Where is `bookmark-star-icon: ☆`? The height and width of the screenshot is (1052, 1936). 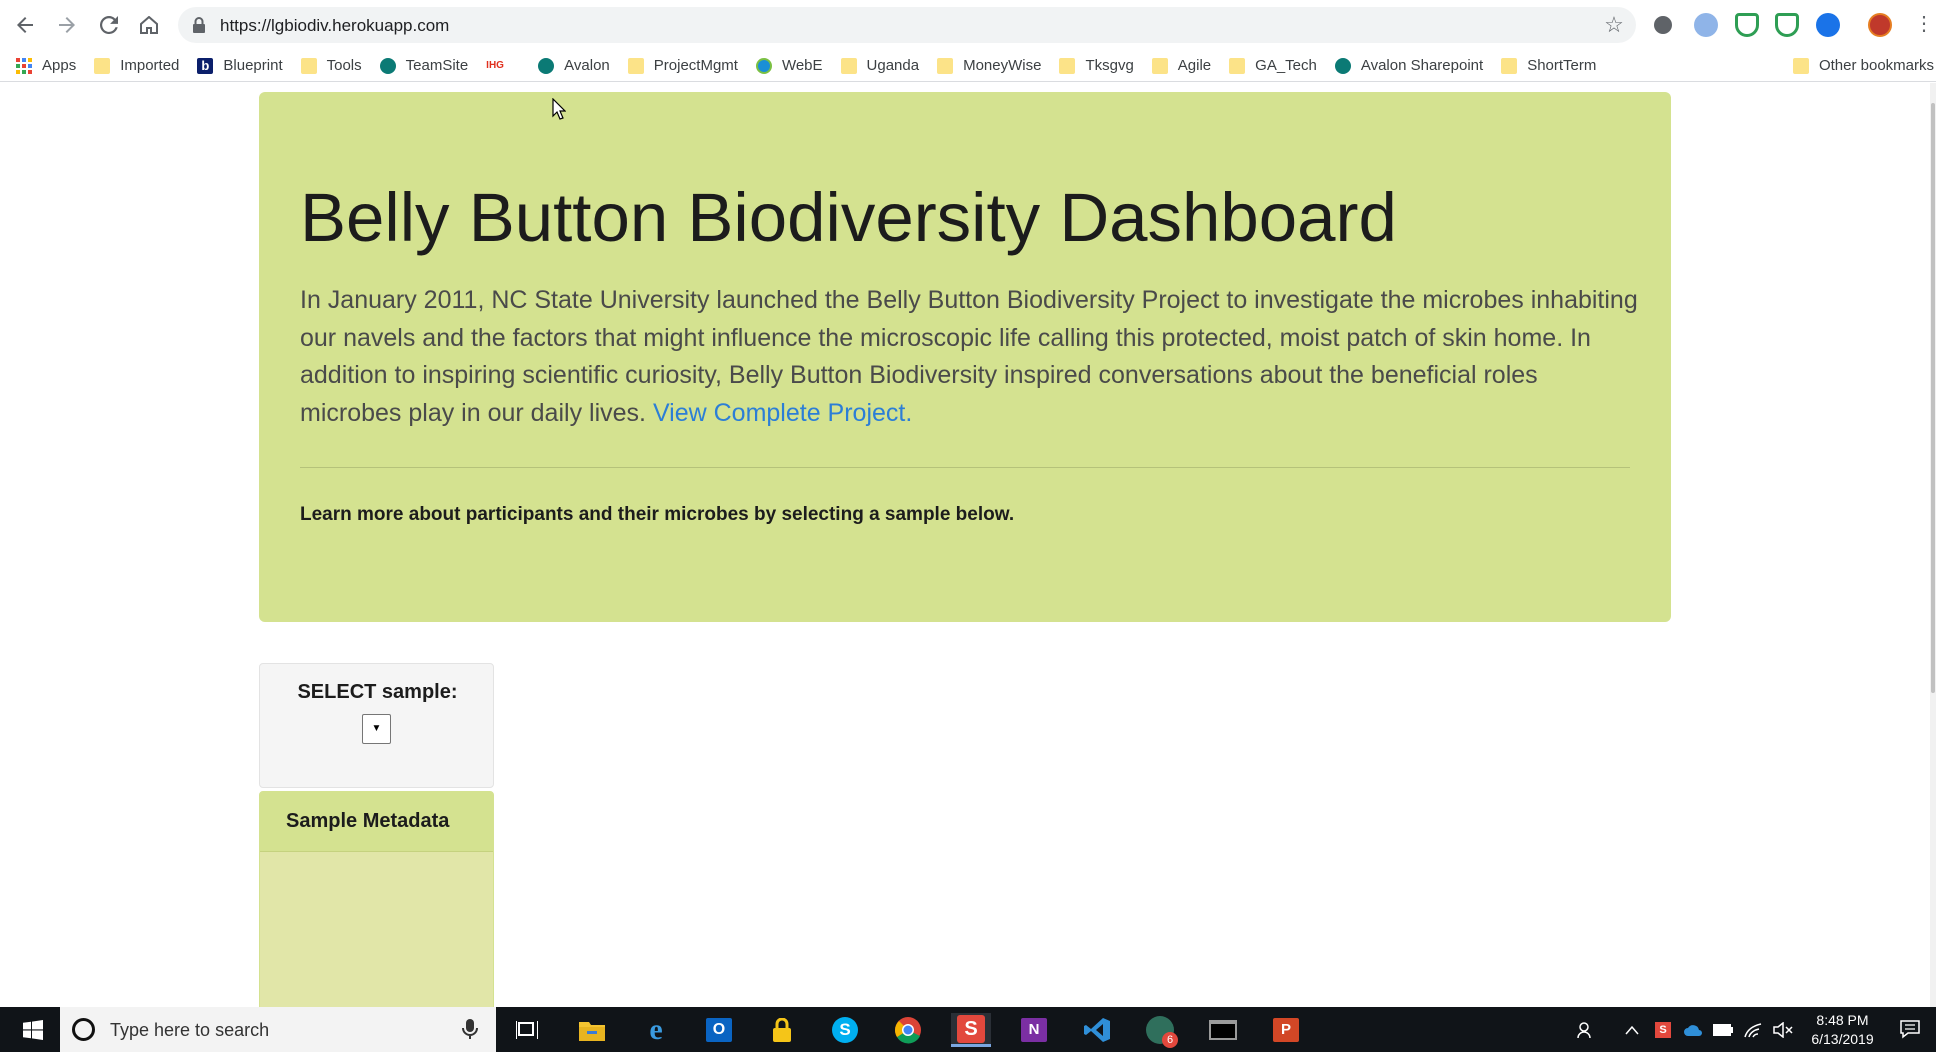 bookmark-star-icon: ☆ is located at coordinates (1614, 25).